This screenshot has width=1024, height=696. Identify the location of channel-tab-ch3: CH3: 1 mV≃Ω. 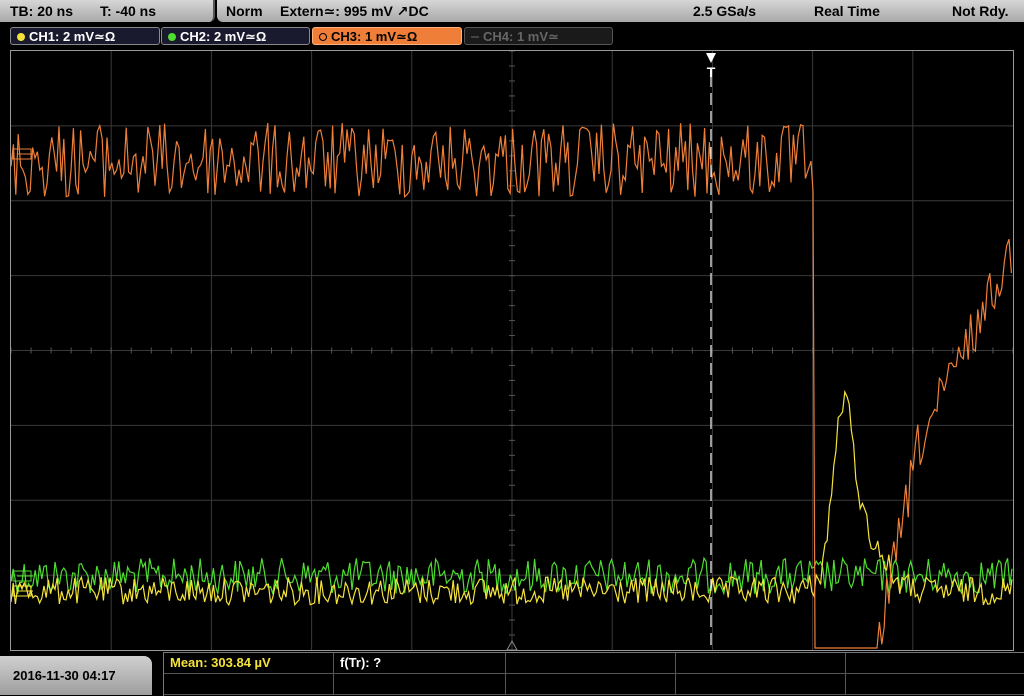
(387, 36).